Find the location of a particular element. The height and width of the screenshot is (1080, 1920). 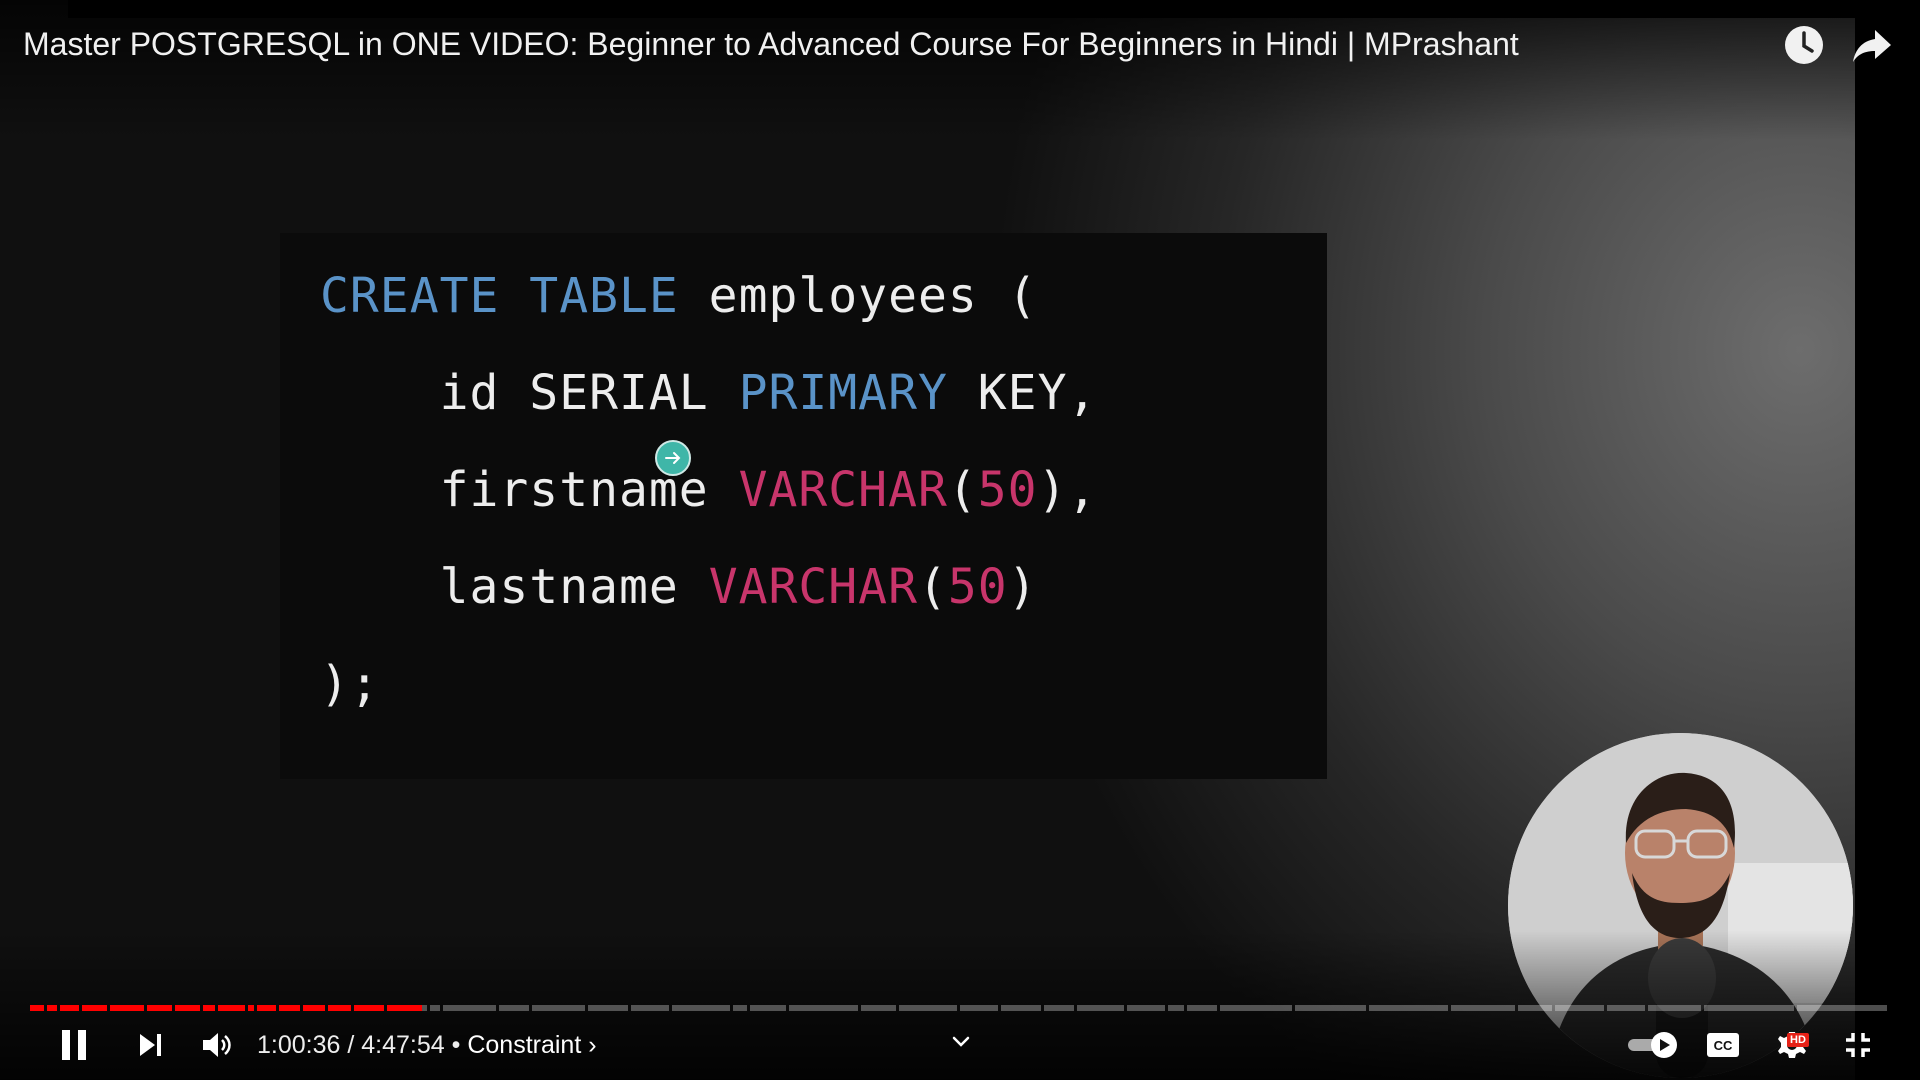

code-token: ); is located at coordinates (350, 684).